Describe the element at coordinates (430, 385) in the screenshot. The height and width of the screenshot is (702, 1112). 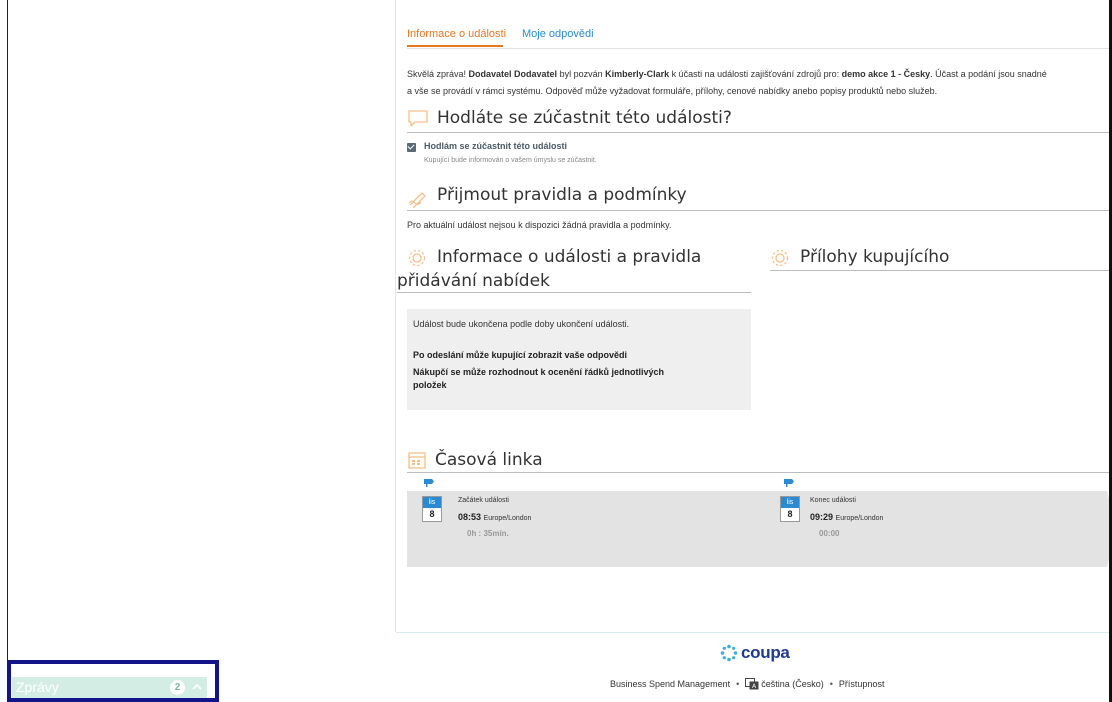
I see `rule-line-item-award-cont: položek` at that location.